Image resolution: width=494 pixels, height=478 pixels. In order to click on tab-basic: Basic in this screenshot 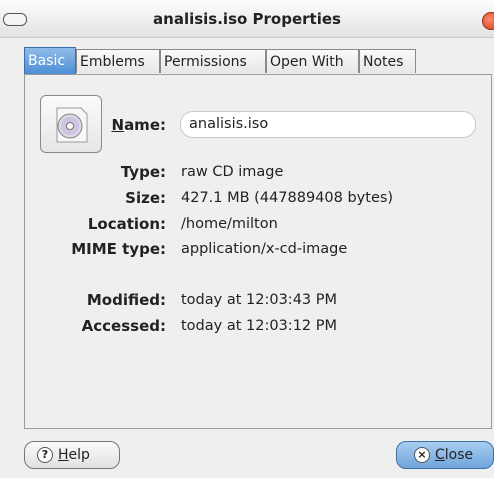, I will do `click(50, 60)`.